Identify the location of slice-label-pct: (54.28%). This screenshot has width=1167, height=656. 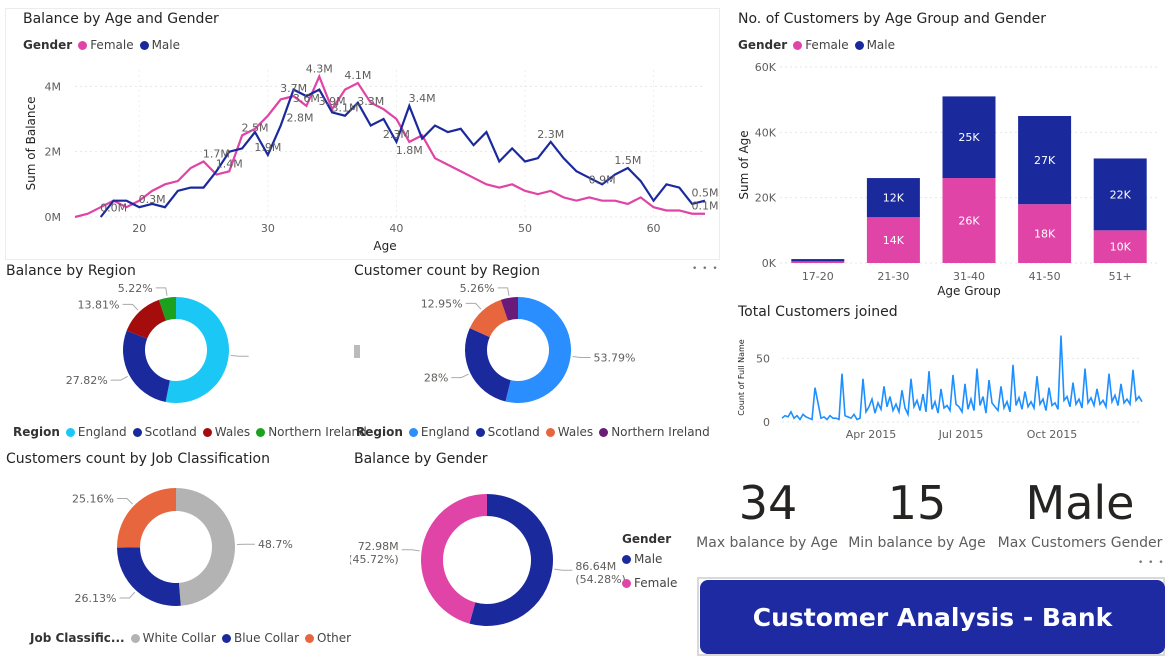
(600, 579).